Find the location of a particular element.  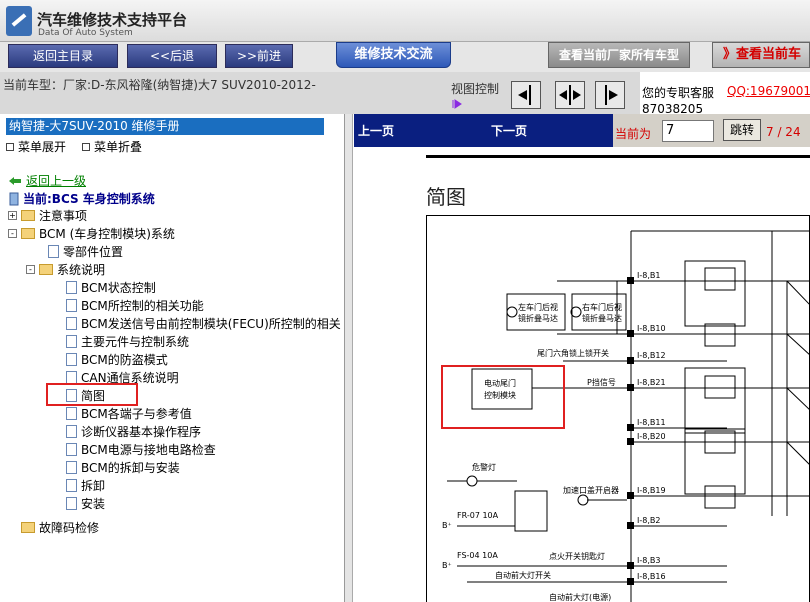

tree-item-label: 诊断仪器基本操作程序 is located at coordinates (141, 431).